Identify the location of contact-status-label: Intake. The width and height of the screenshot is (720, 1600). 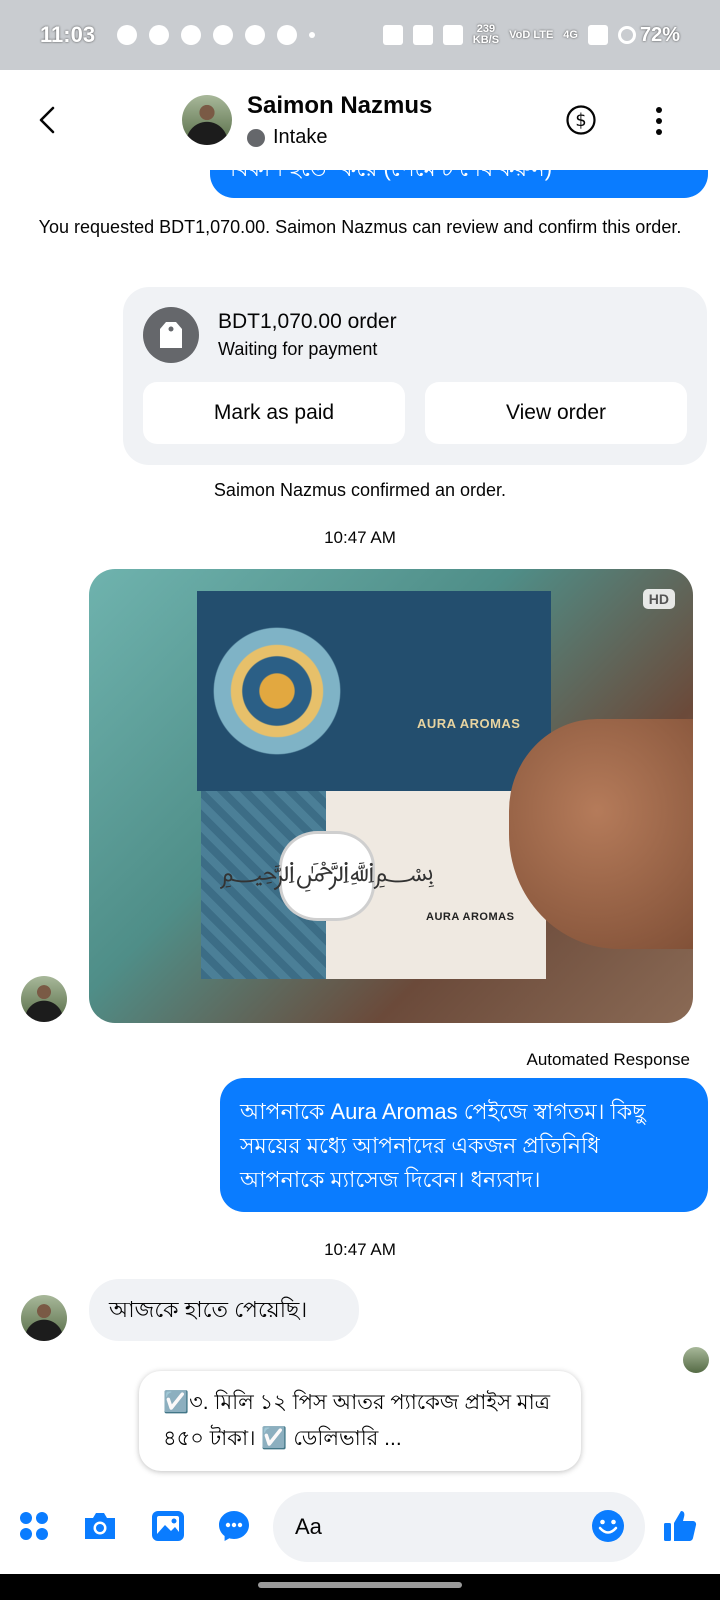
(300, 137).